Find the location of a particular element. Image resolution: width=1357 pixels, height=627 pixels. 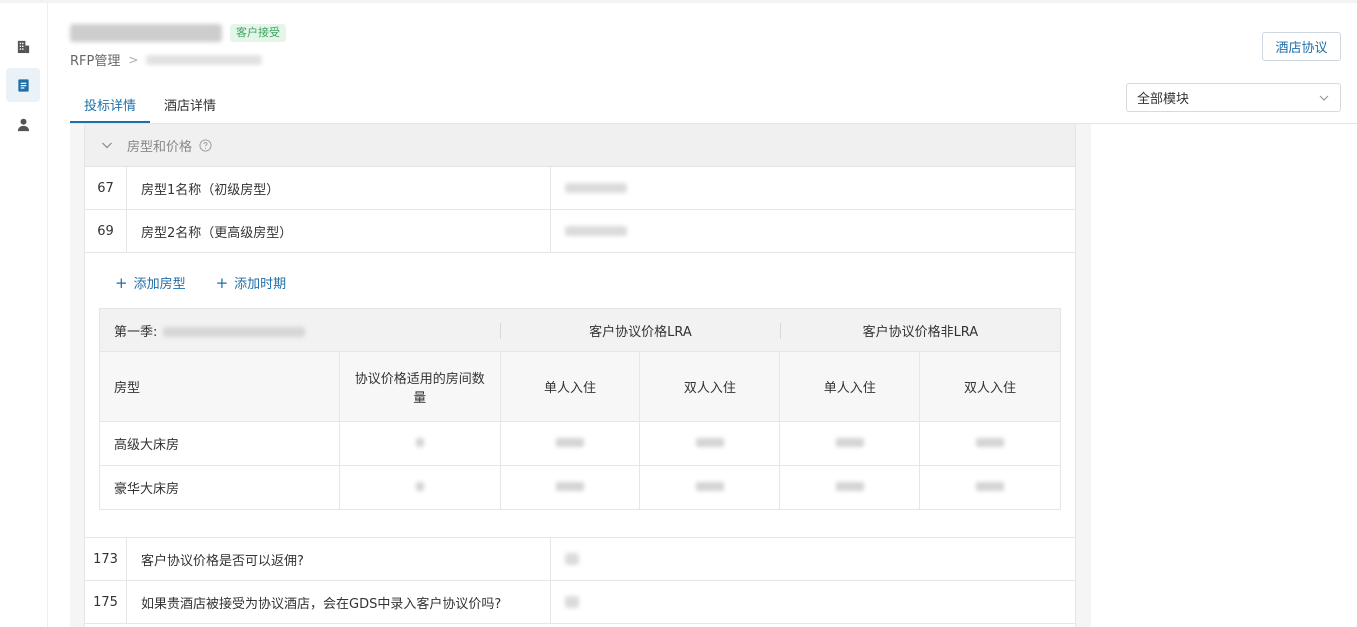

question-number: 173 is located at coordinates (106, 559).